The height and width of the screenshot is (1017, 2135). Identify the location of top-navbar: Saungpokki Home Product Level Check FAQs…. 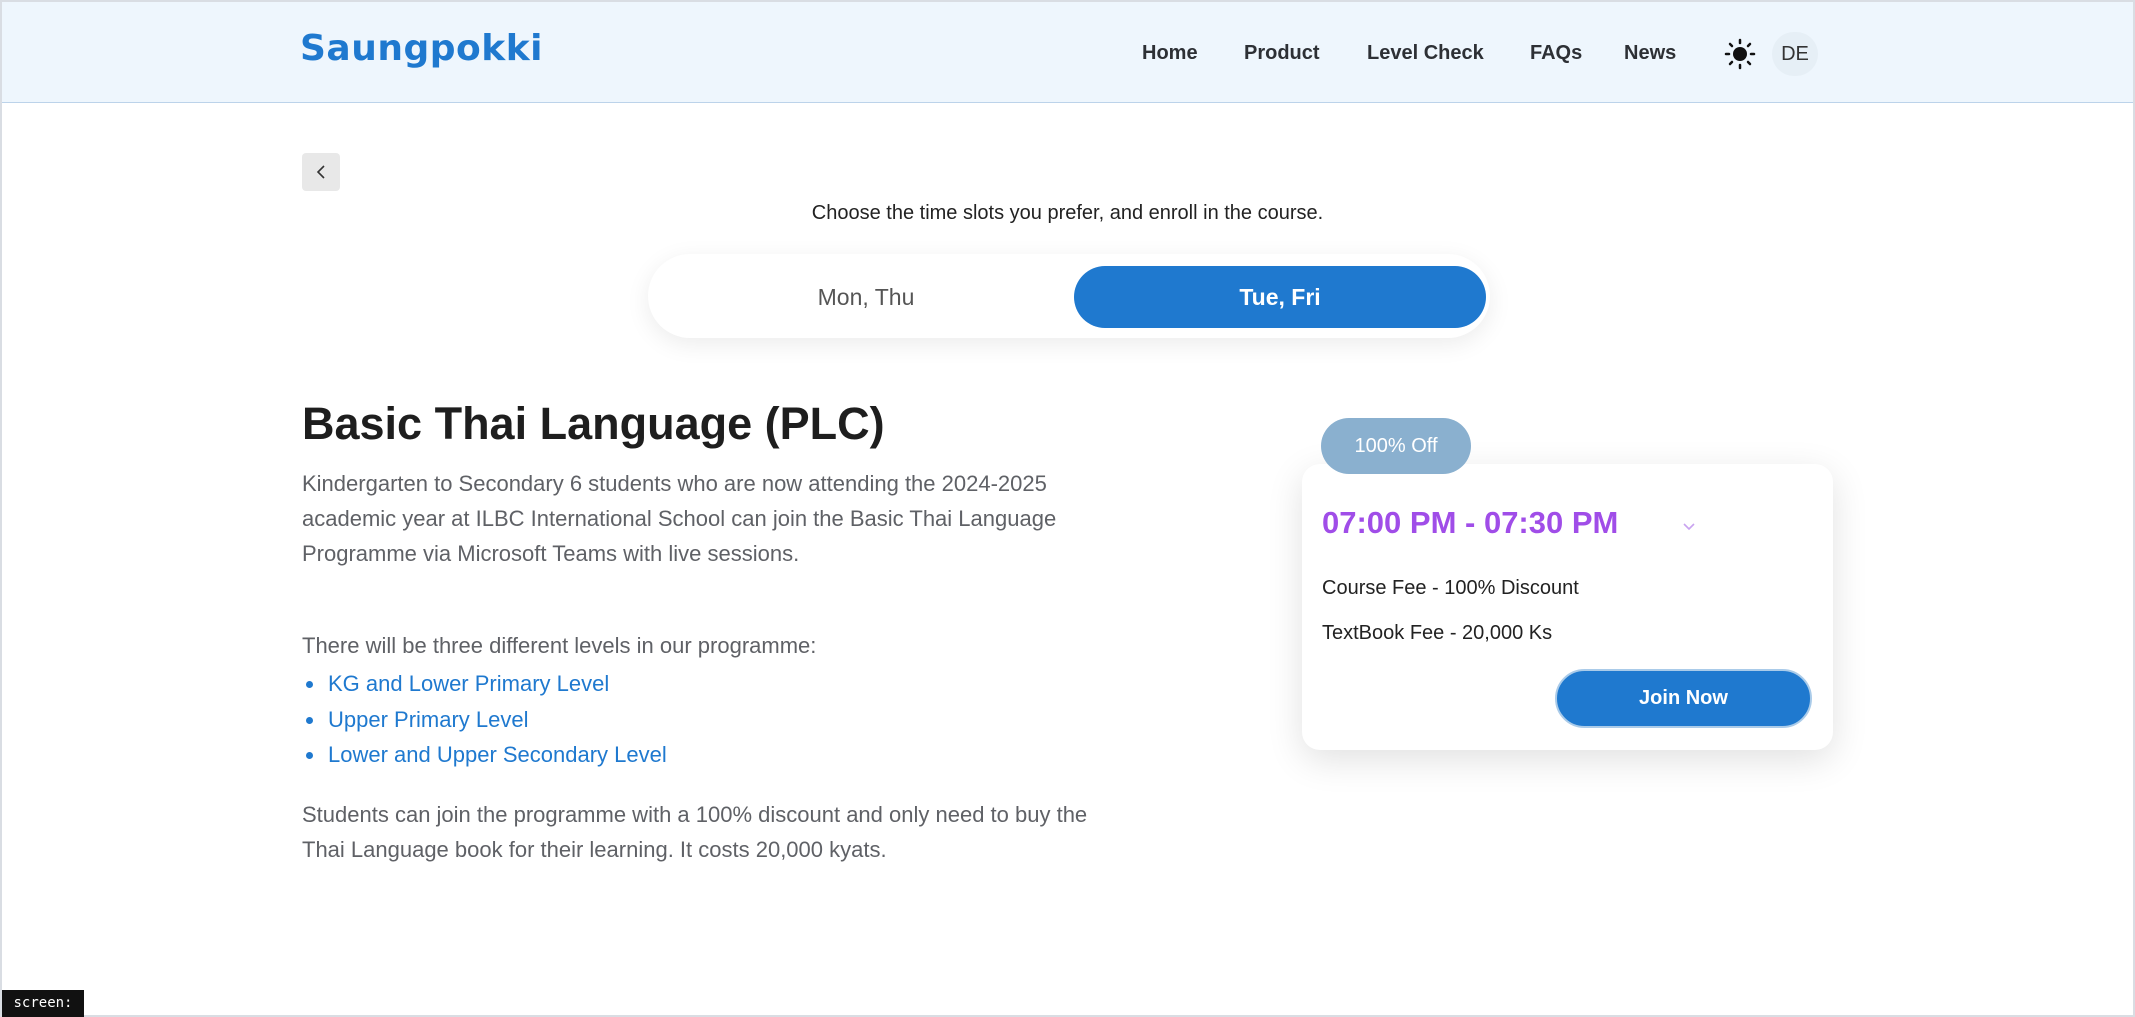
(1067, 52).